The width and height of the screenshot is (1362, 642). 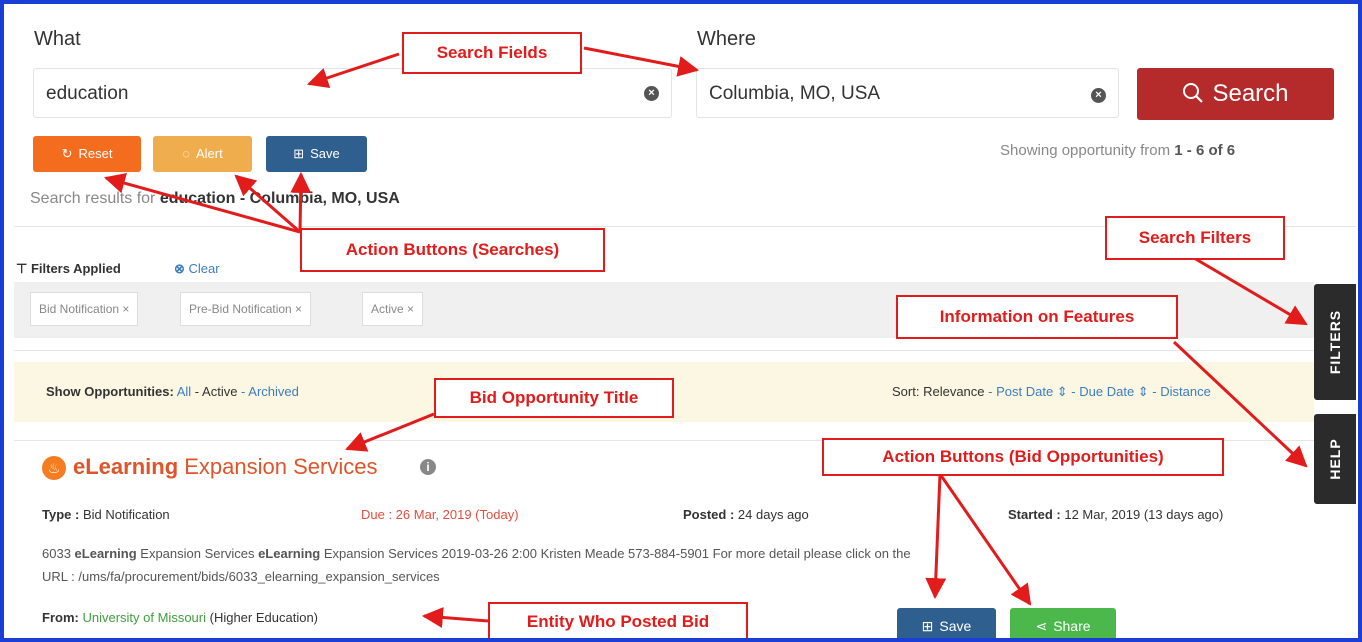 I want to click on clear-circle-icon: ⊗, so click(x=179, y=268).